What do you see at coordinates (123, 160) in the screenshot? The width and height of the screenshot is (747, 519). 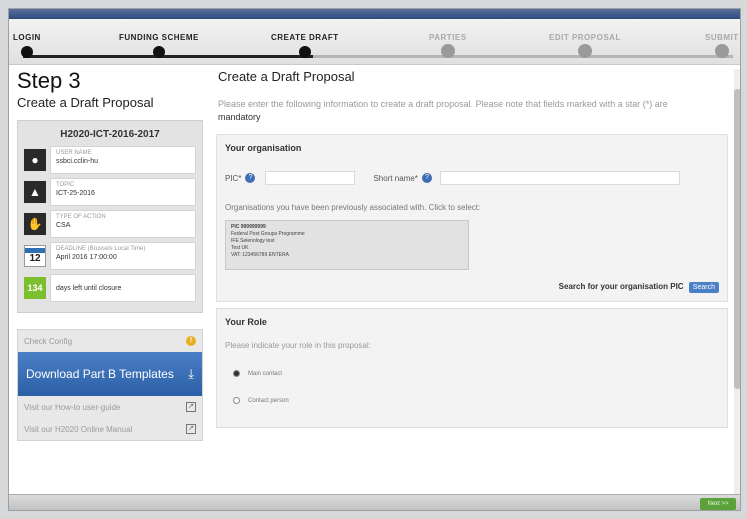 I see `info-box: USER NAME ssbci.cclin-hu` at bounding box center [123, 160].